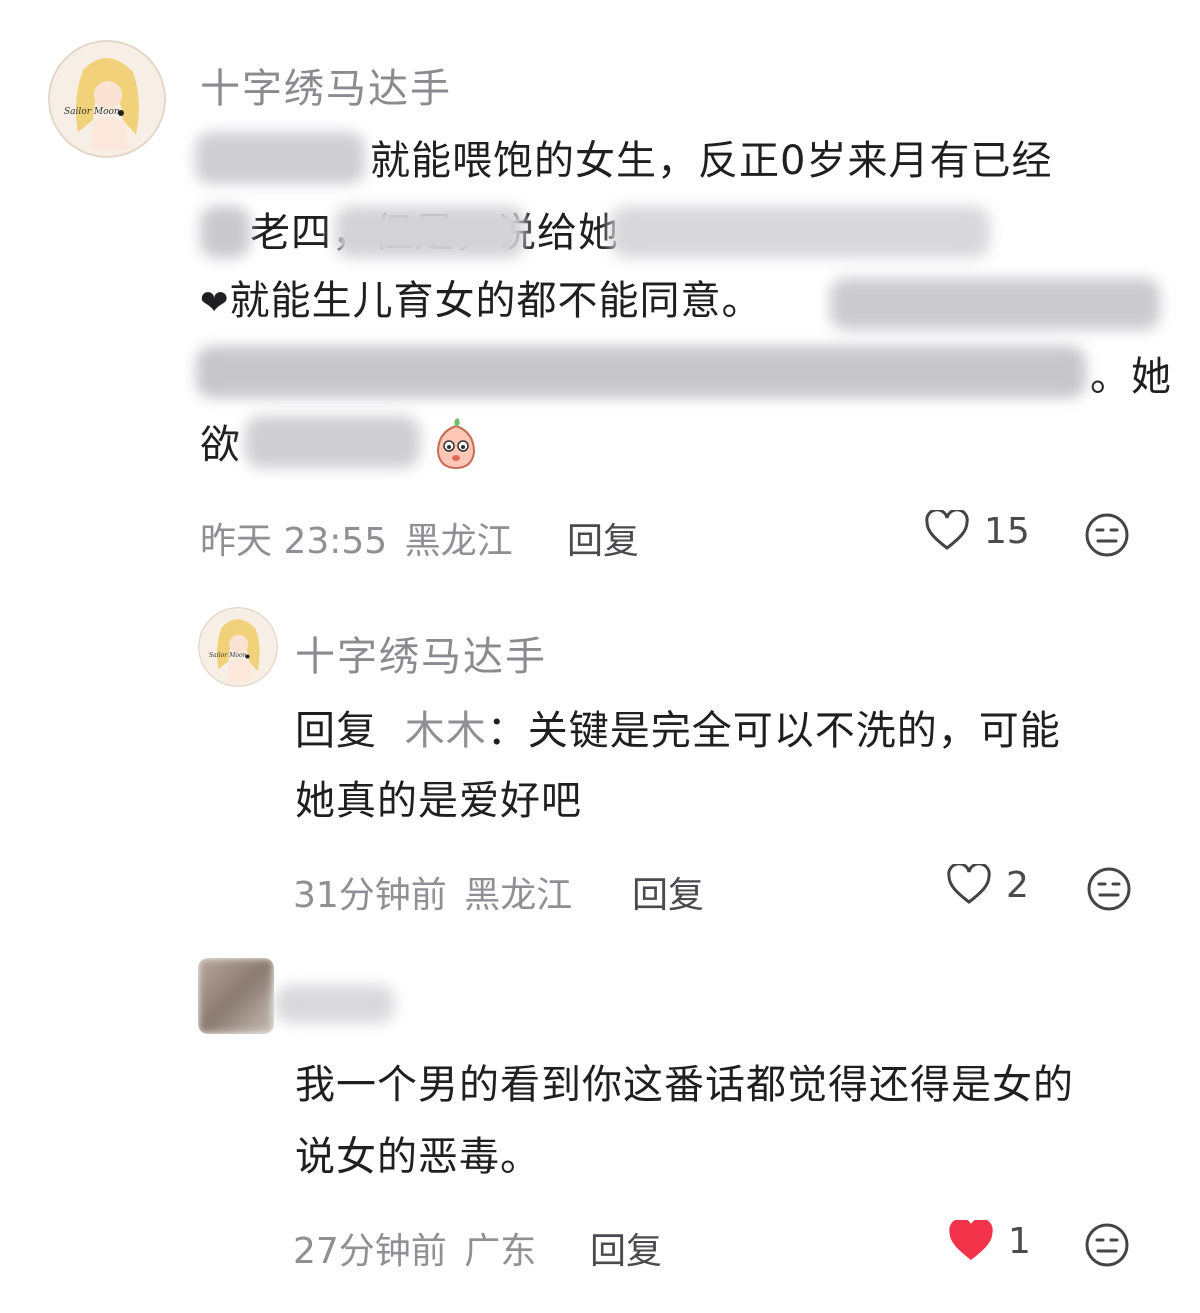 This screenshot has width=1200, height=1313. I want to click on timestamp: 昨天 23:55, so click(294, 541).